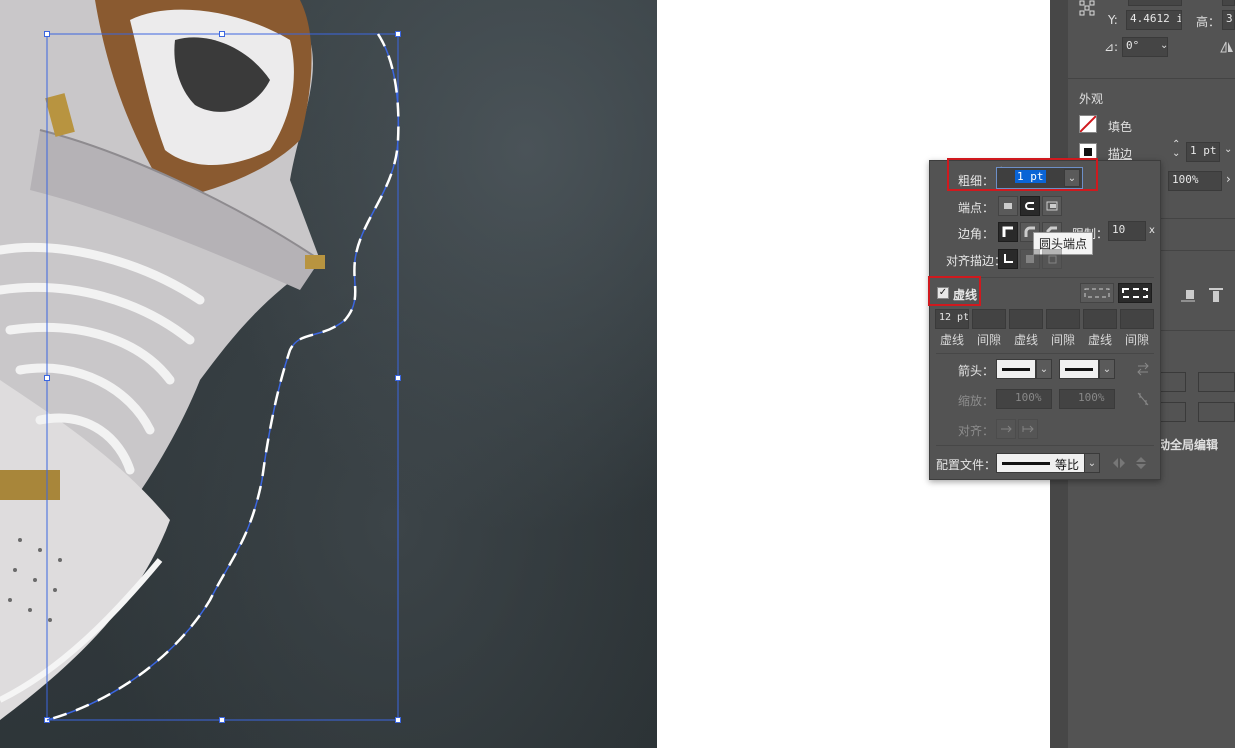 The image size is (1235, 748). I want to click on miter-join-icon, so click(1008, 232).